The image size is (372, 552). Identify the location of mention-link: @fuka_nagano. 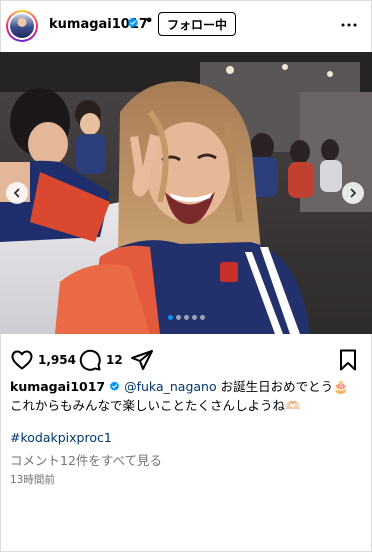
(170, 386).